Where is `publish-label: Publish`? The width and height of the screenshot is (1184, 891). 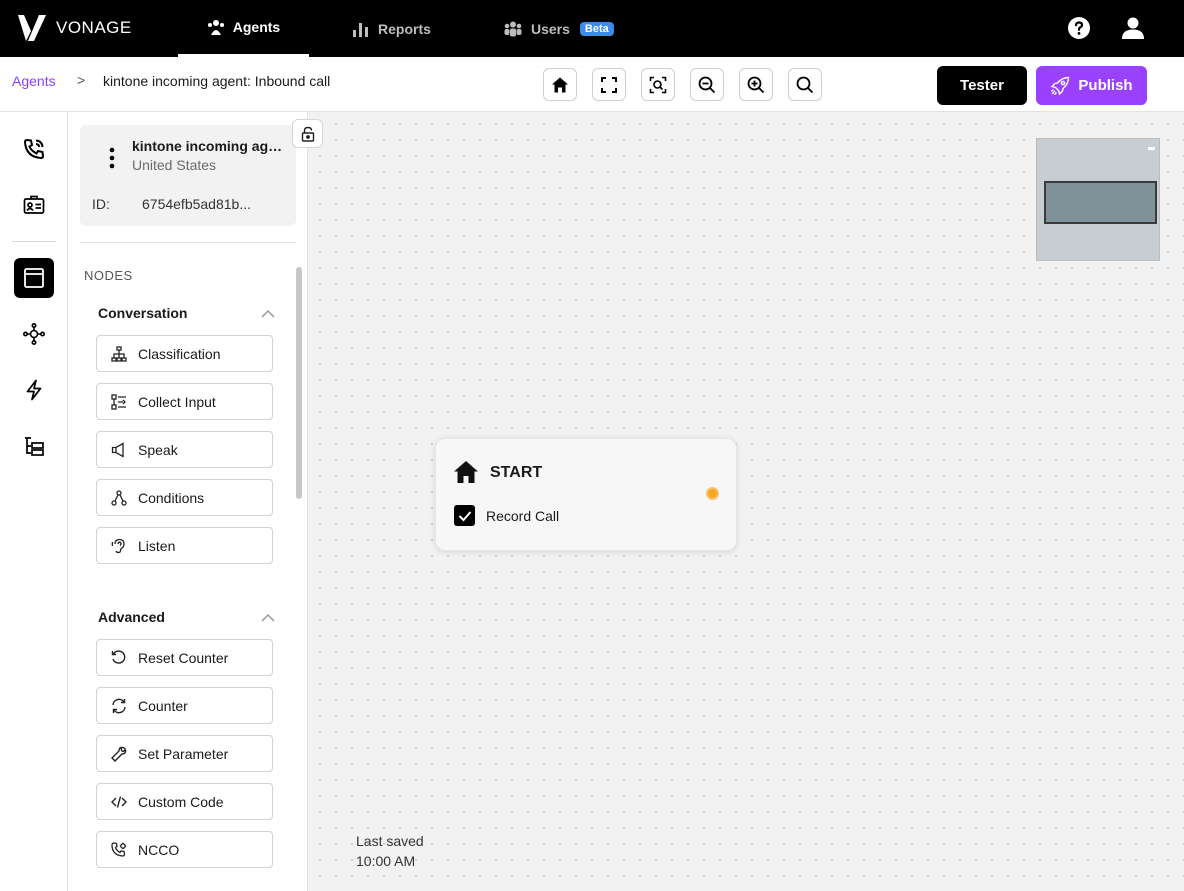 publish-label: Publish is located at coordinates (1105, 85).